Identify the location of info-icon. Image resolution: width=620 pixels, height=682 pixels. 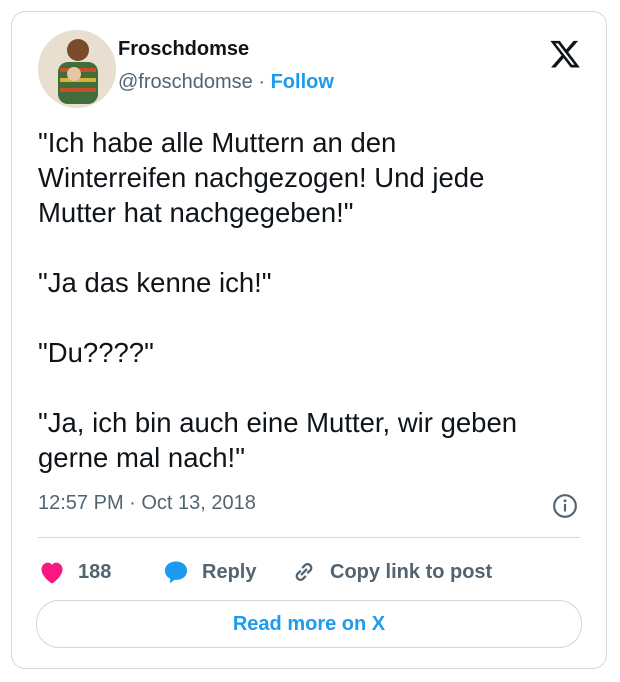
(565, 506).